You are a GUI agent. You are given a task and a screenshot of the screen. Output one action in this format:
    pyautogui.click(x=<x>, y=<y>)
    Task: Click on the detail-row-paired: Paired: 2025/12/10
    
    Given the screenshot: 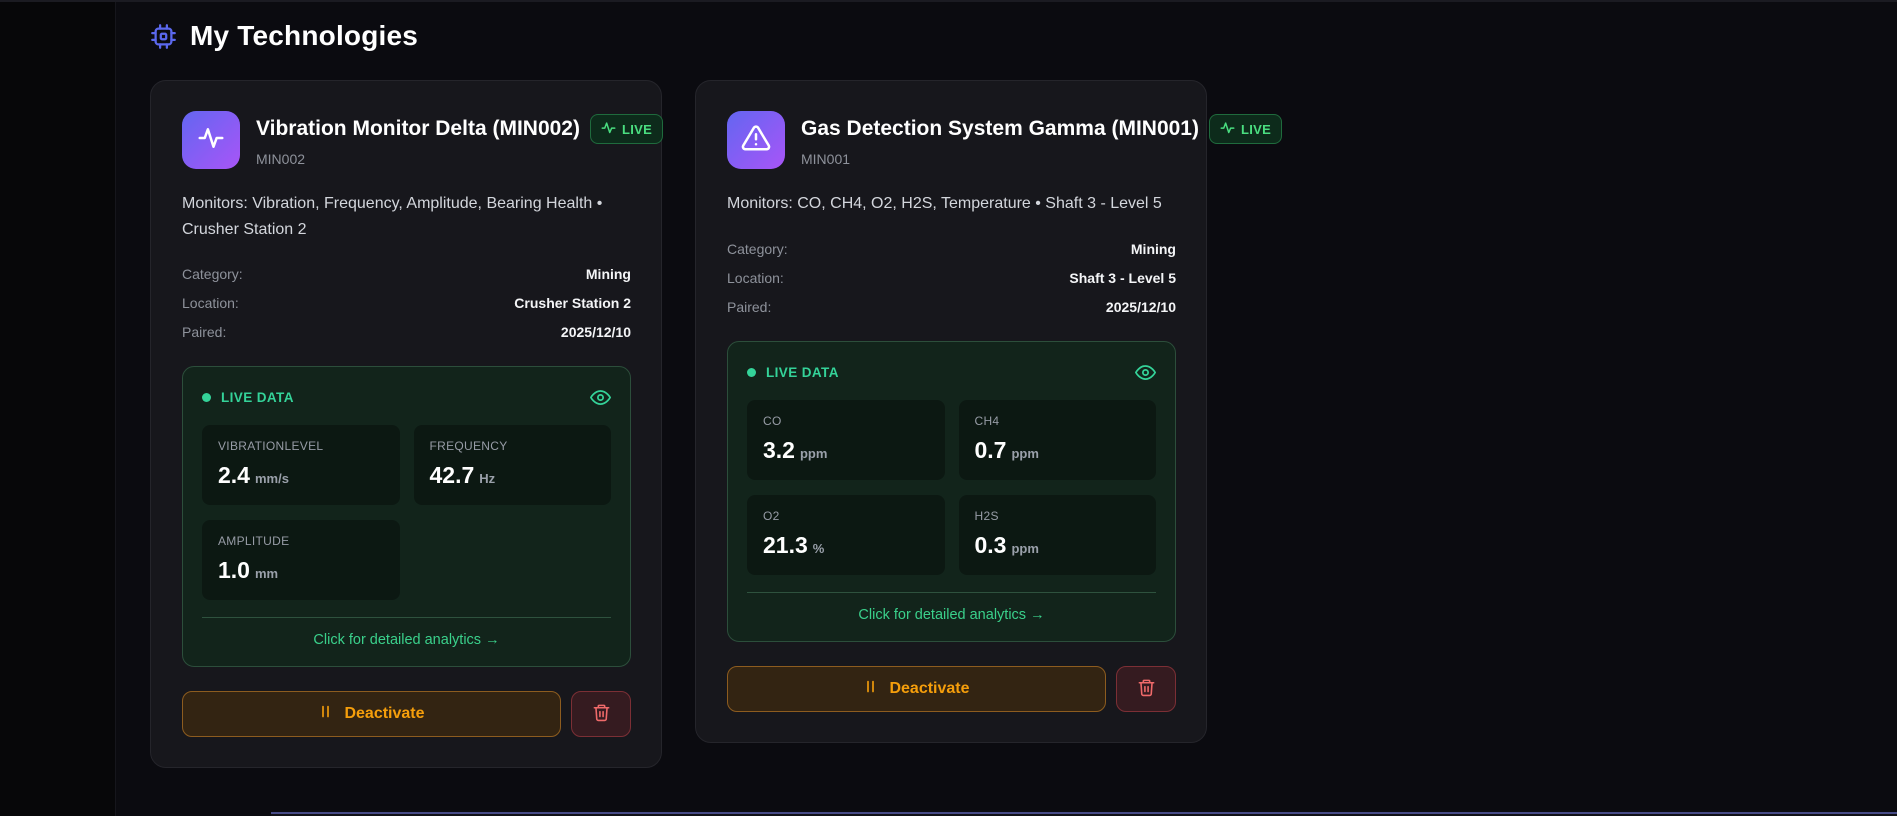 What is the action you would take?
    pyautogui.click(x=951, y=307)
    